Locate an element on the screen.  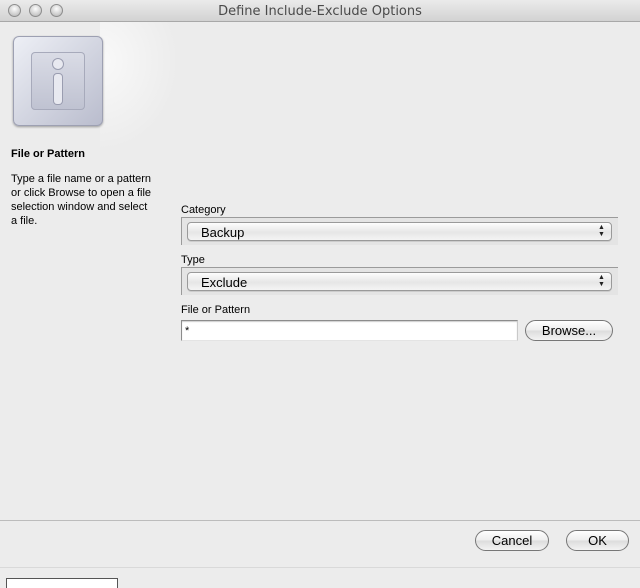
info-heading: File or Pattern is located at coordinates (48, 154).